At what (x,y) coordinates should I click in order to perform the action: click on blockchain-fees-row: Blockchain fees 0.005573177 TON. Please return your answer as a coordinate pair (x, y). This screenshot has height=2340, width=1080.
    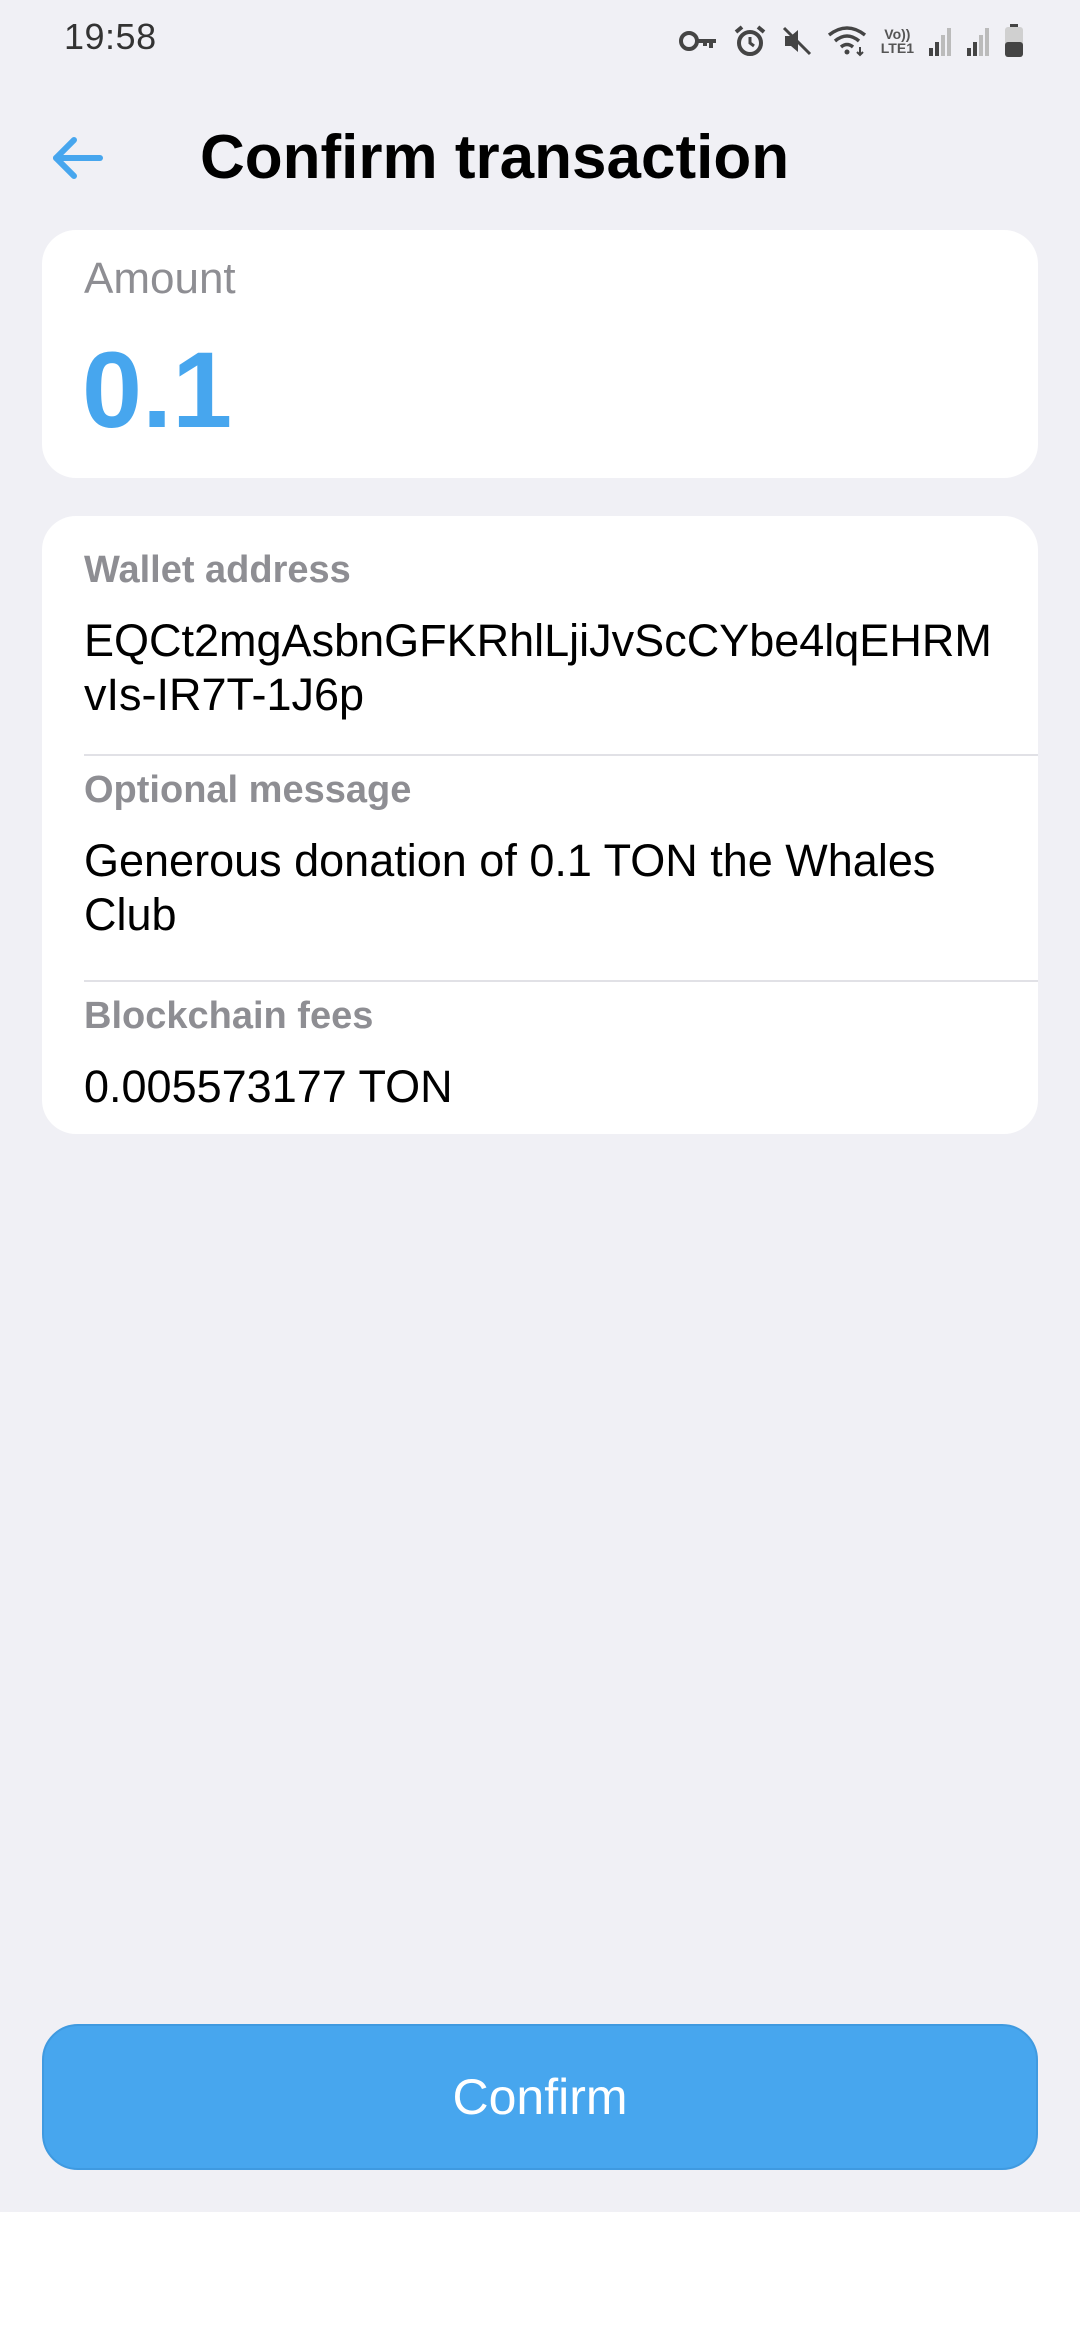
    Looking at the image, I should click on (561, 1058).